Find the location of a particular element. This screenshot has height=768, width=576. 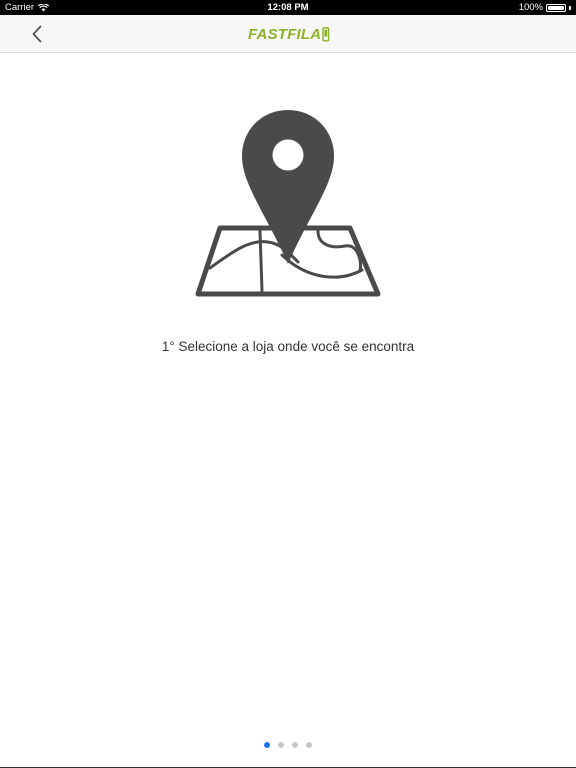

map-pin-hole is located at coordinates (288, 155).